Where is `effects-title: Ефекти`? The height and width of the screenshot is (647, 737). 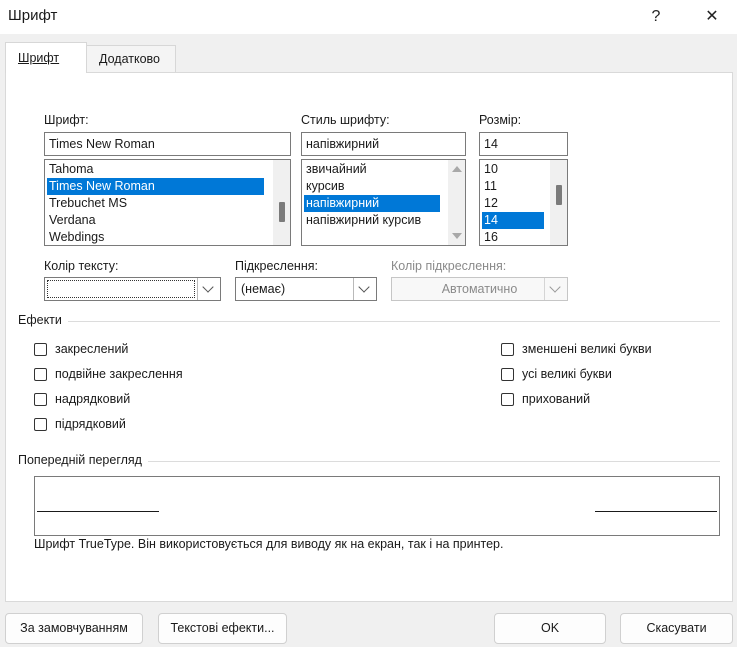
effects-title: Ефекти is located at coordinates (43, 320).